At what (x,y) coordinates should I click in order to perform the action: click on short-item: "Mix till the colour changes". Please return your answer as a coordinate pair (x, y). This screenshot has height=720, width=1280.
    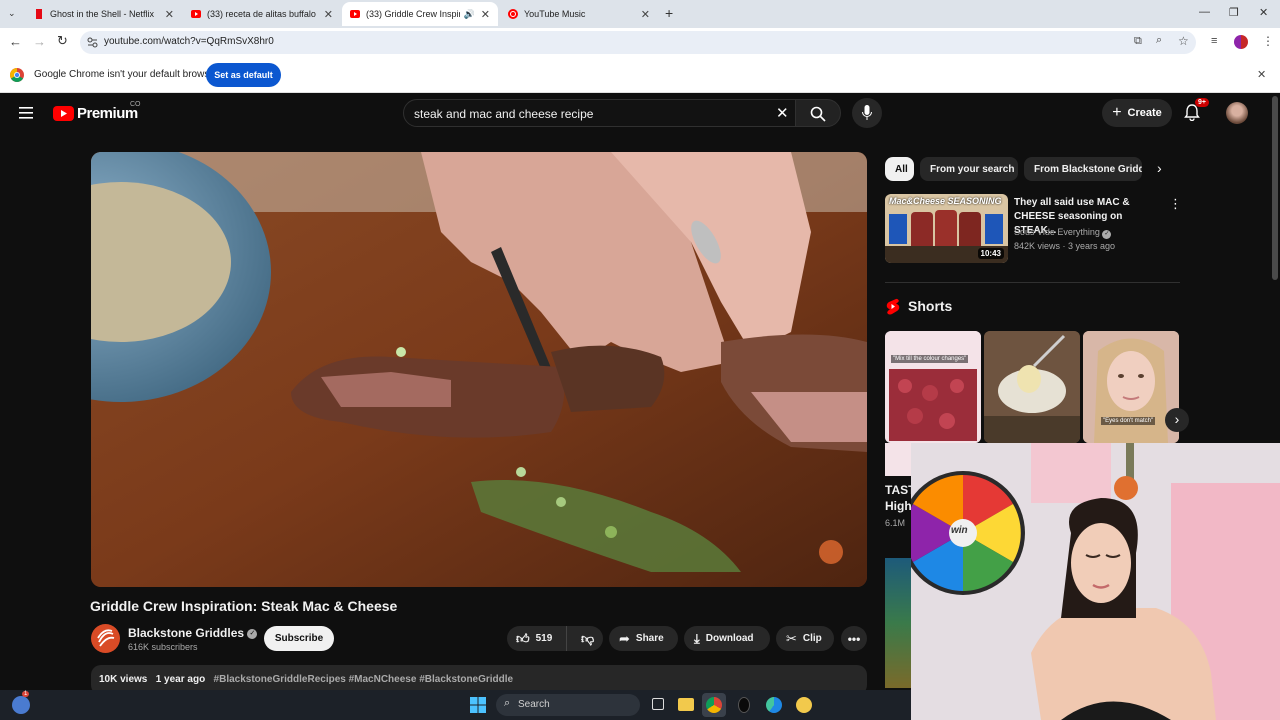
    Looking at the image, I should click on (933, 387).